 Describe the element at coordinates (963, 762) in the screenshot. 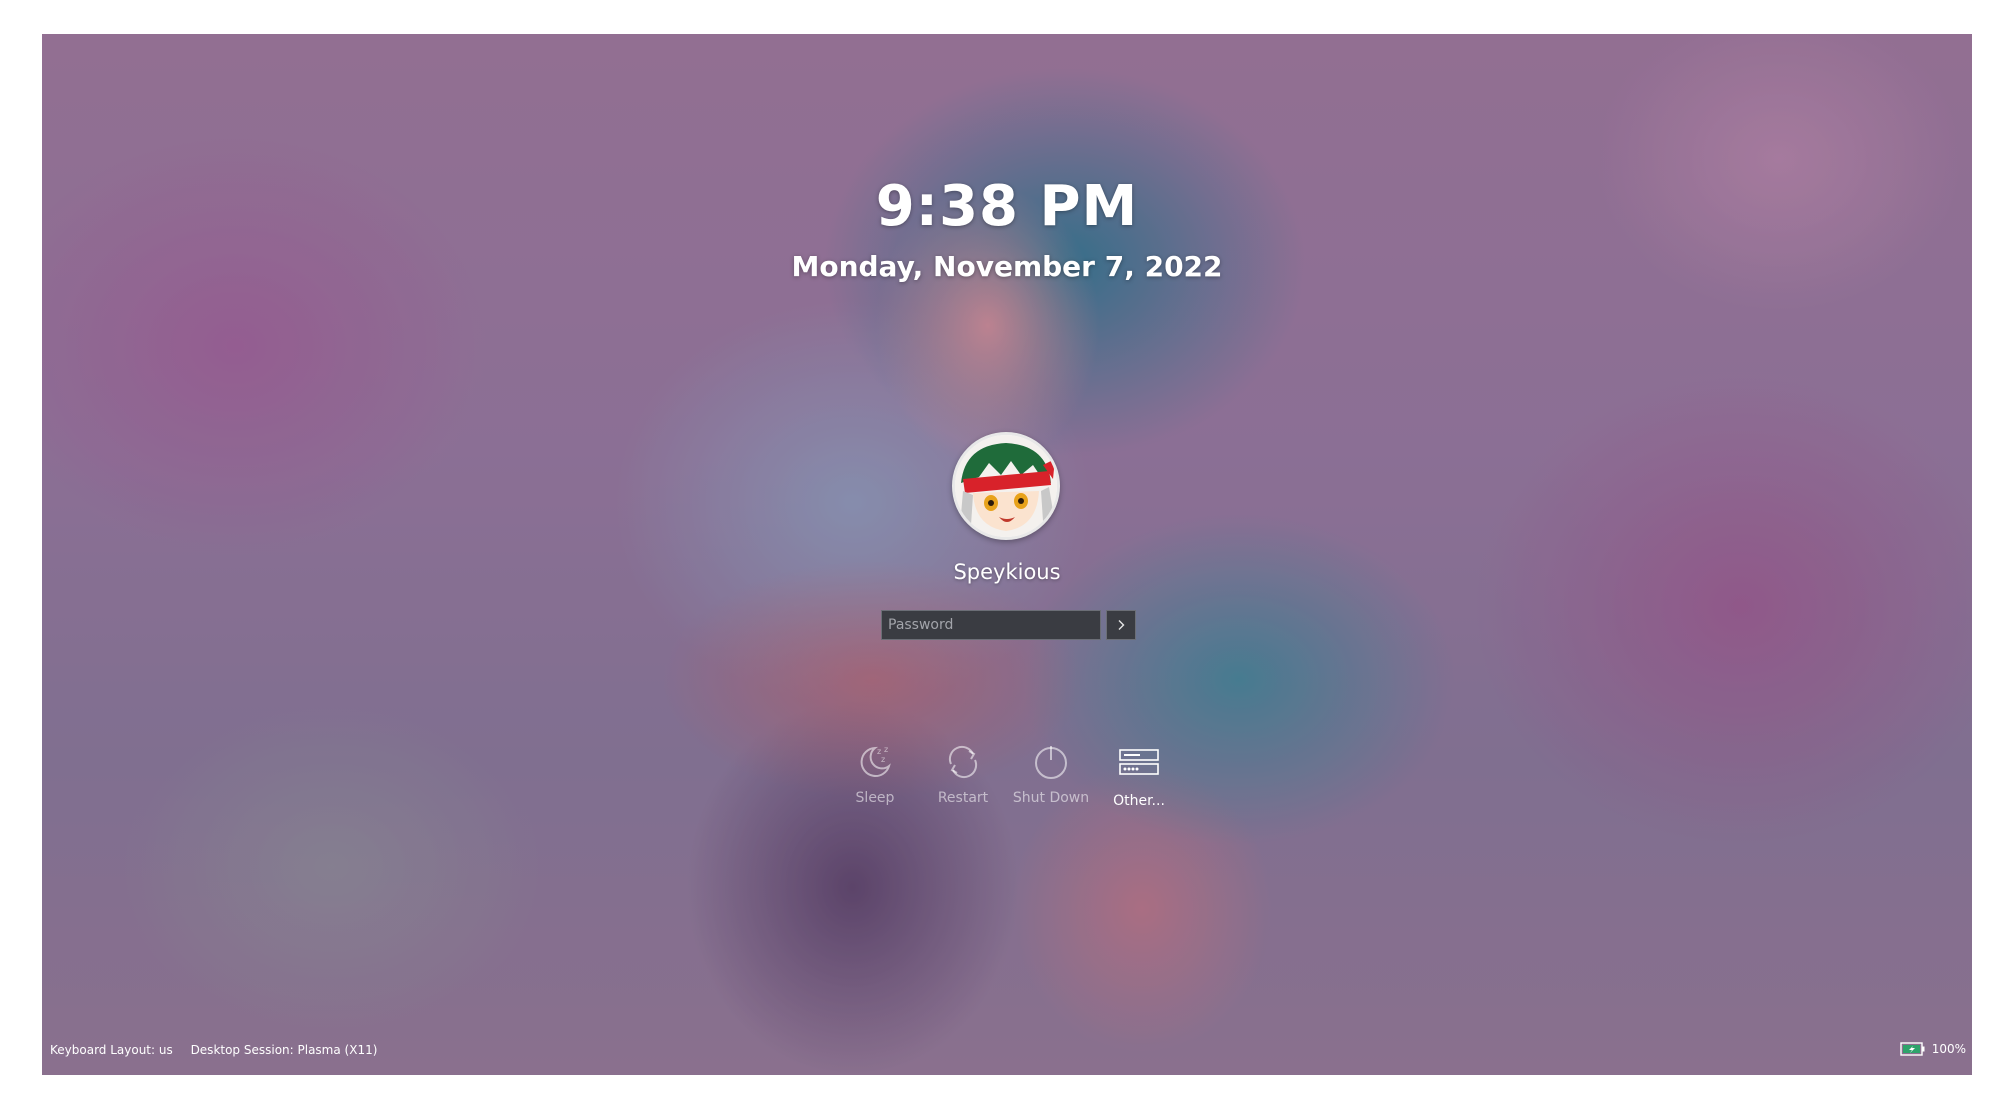

I see `restart-icon` at that location.